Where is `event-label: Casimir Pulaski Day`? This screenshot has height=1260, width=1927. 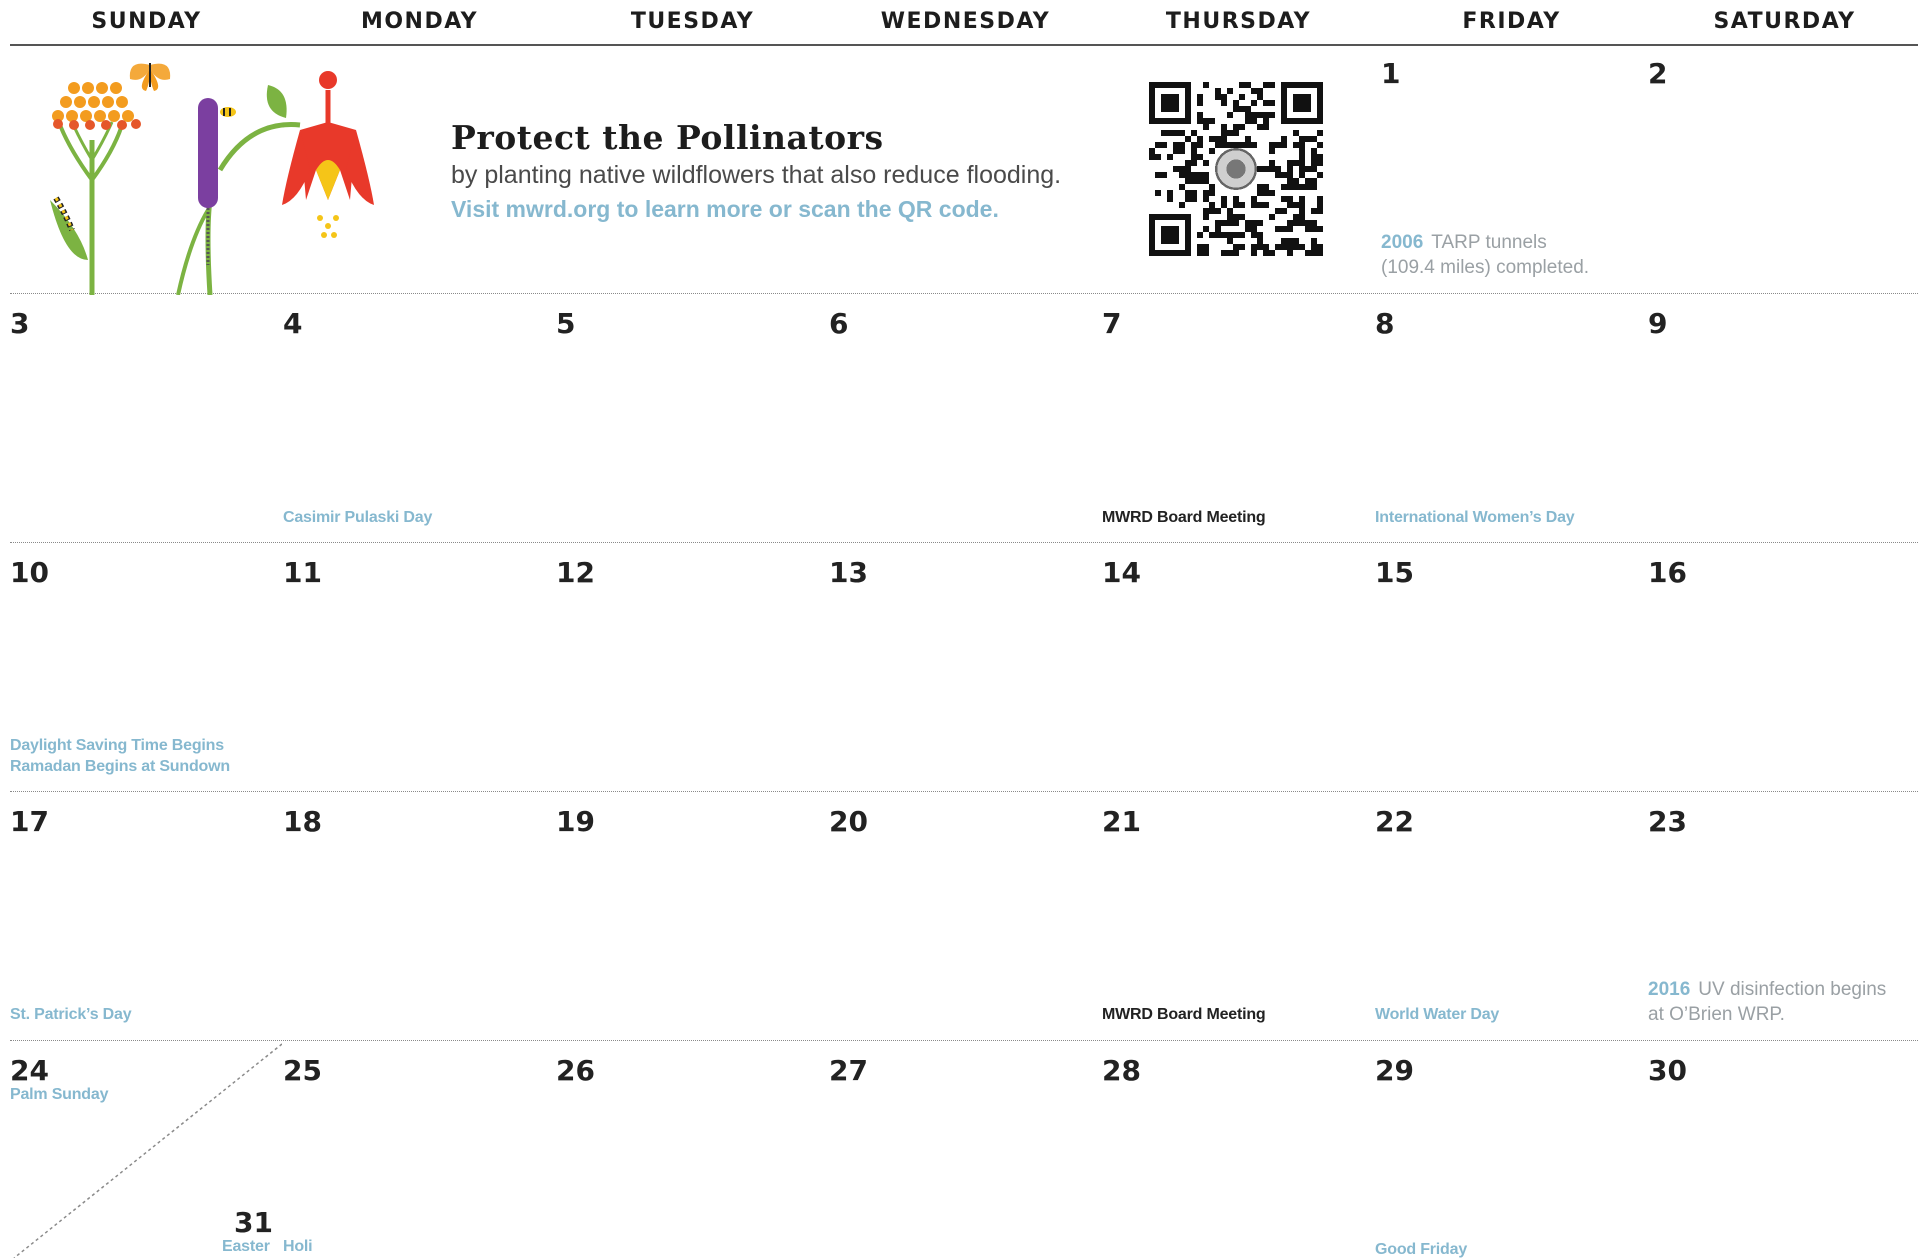
event-label: Casimir Pulaski Day is located at coordinates (358, 517).